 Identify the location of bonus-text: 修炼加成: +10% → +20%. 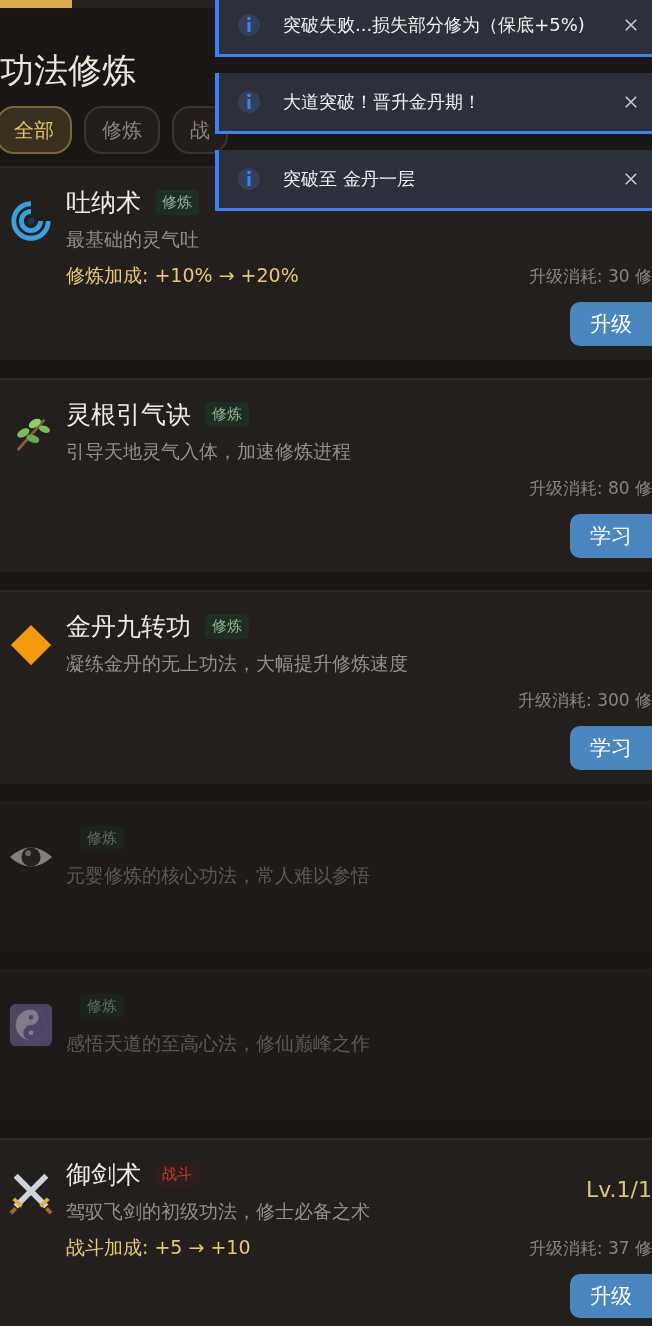
(182, 275).